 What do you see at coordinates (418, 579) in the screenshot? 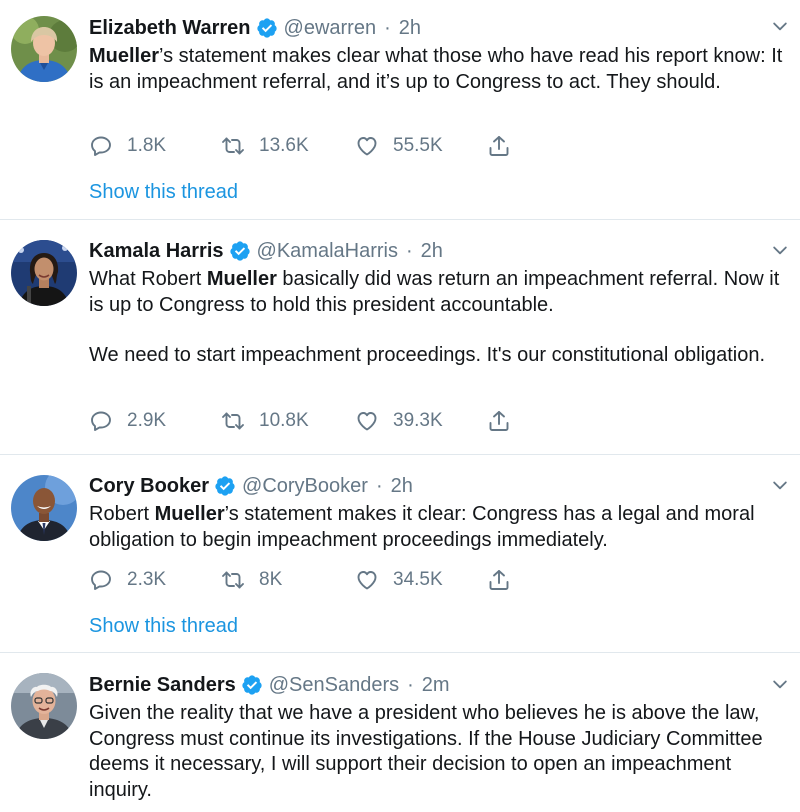
I see `like-count: 34.5K` at bounding box center [418, 579].